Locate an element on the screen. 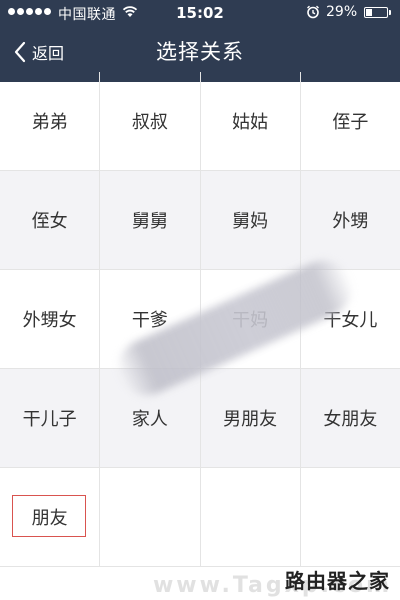 The height and width of the screenshot is (600, 400). relation-option: 侄女 is located at coordinates (50, 220).